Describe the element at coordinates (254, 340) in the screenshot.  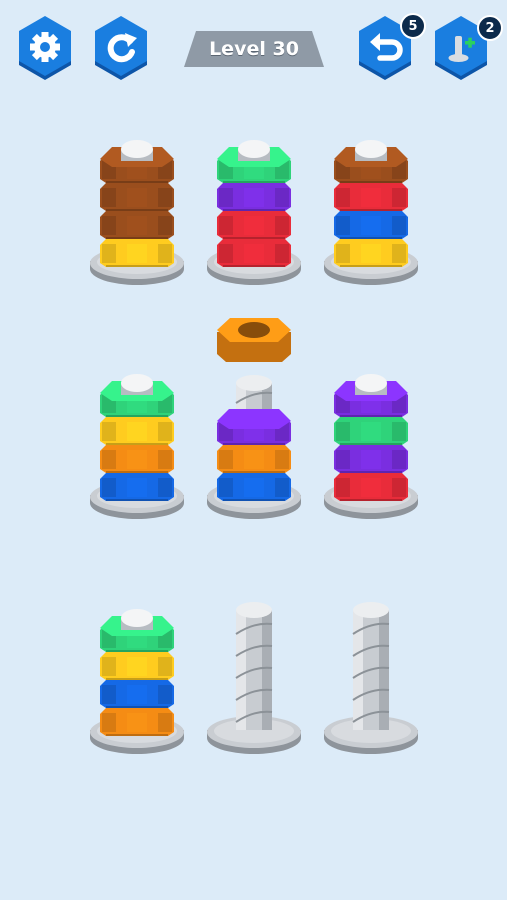
I see `lifted-nut` at that location.